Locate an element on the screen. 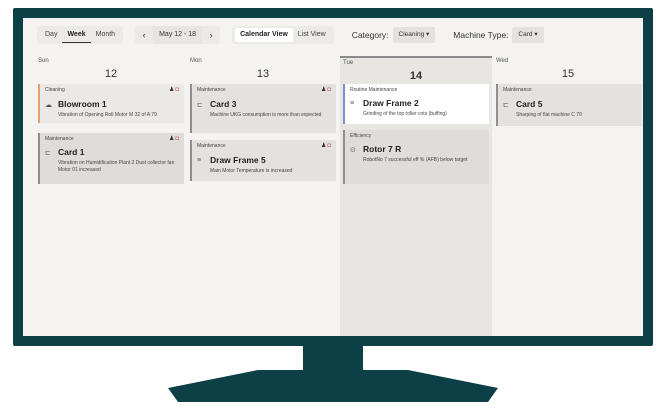 This screenshot has height=412, width=666. view-selector: Calendar View List View is located at coordinates (283, 35).